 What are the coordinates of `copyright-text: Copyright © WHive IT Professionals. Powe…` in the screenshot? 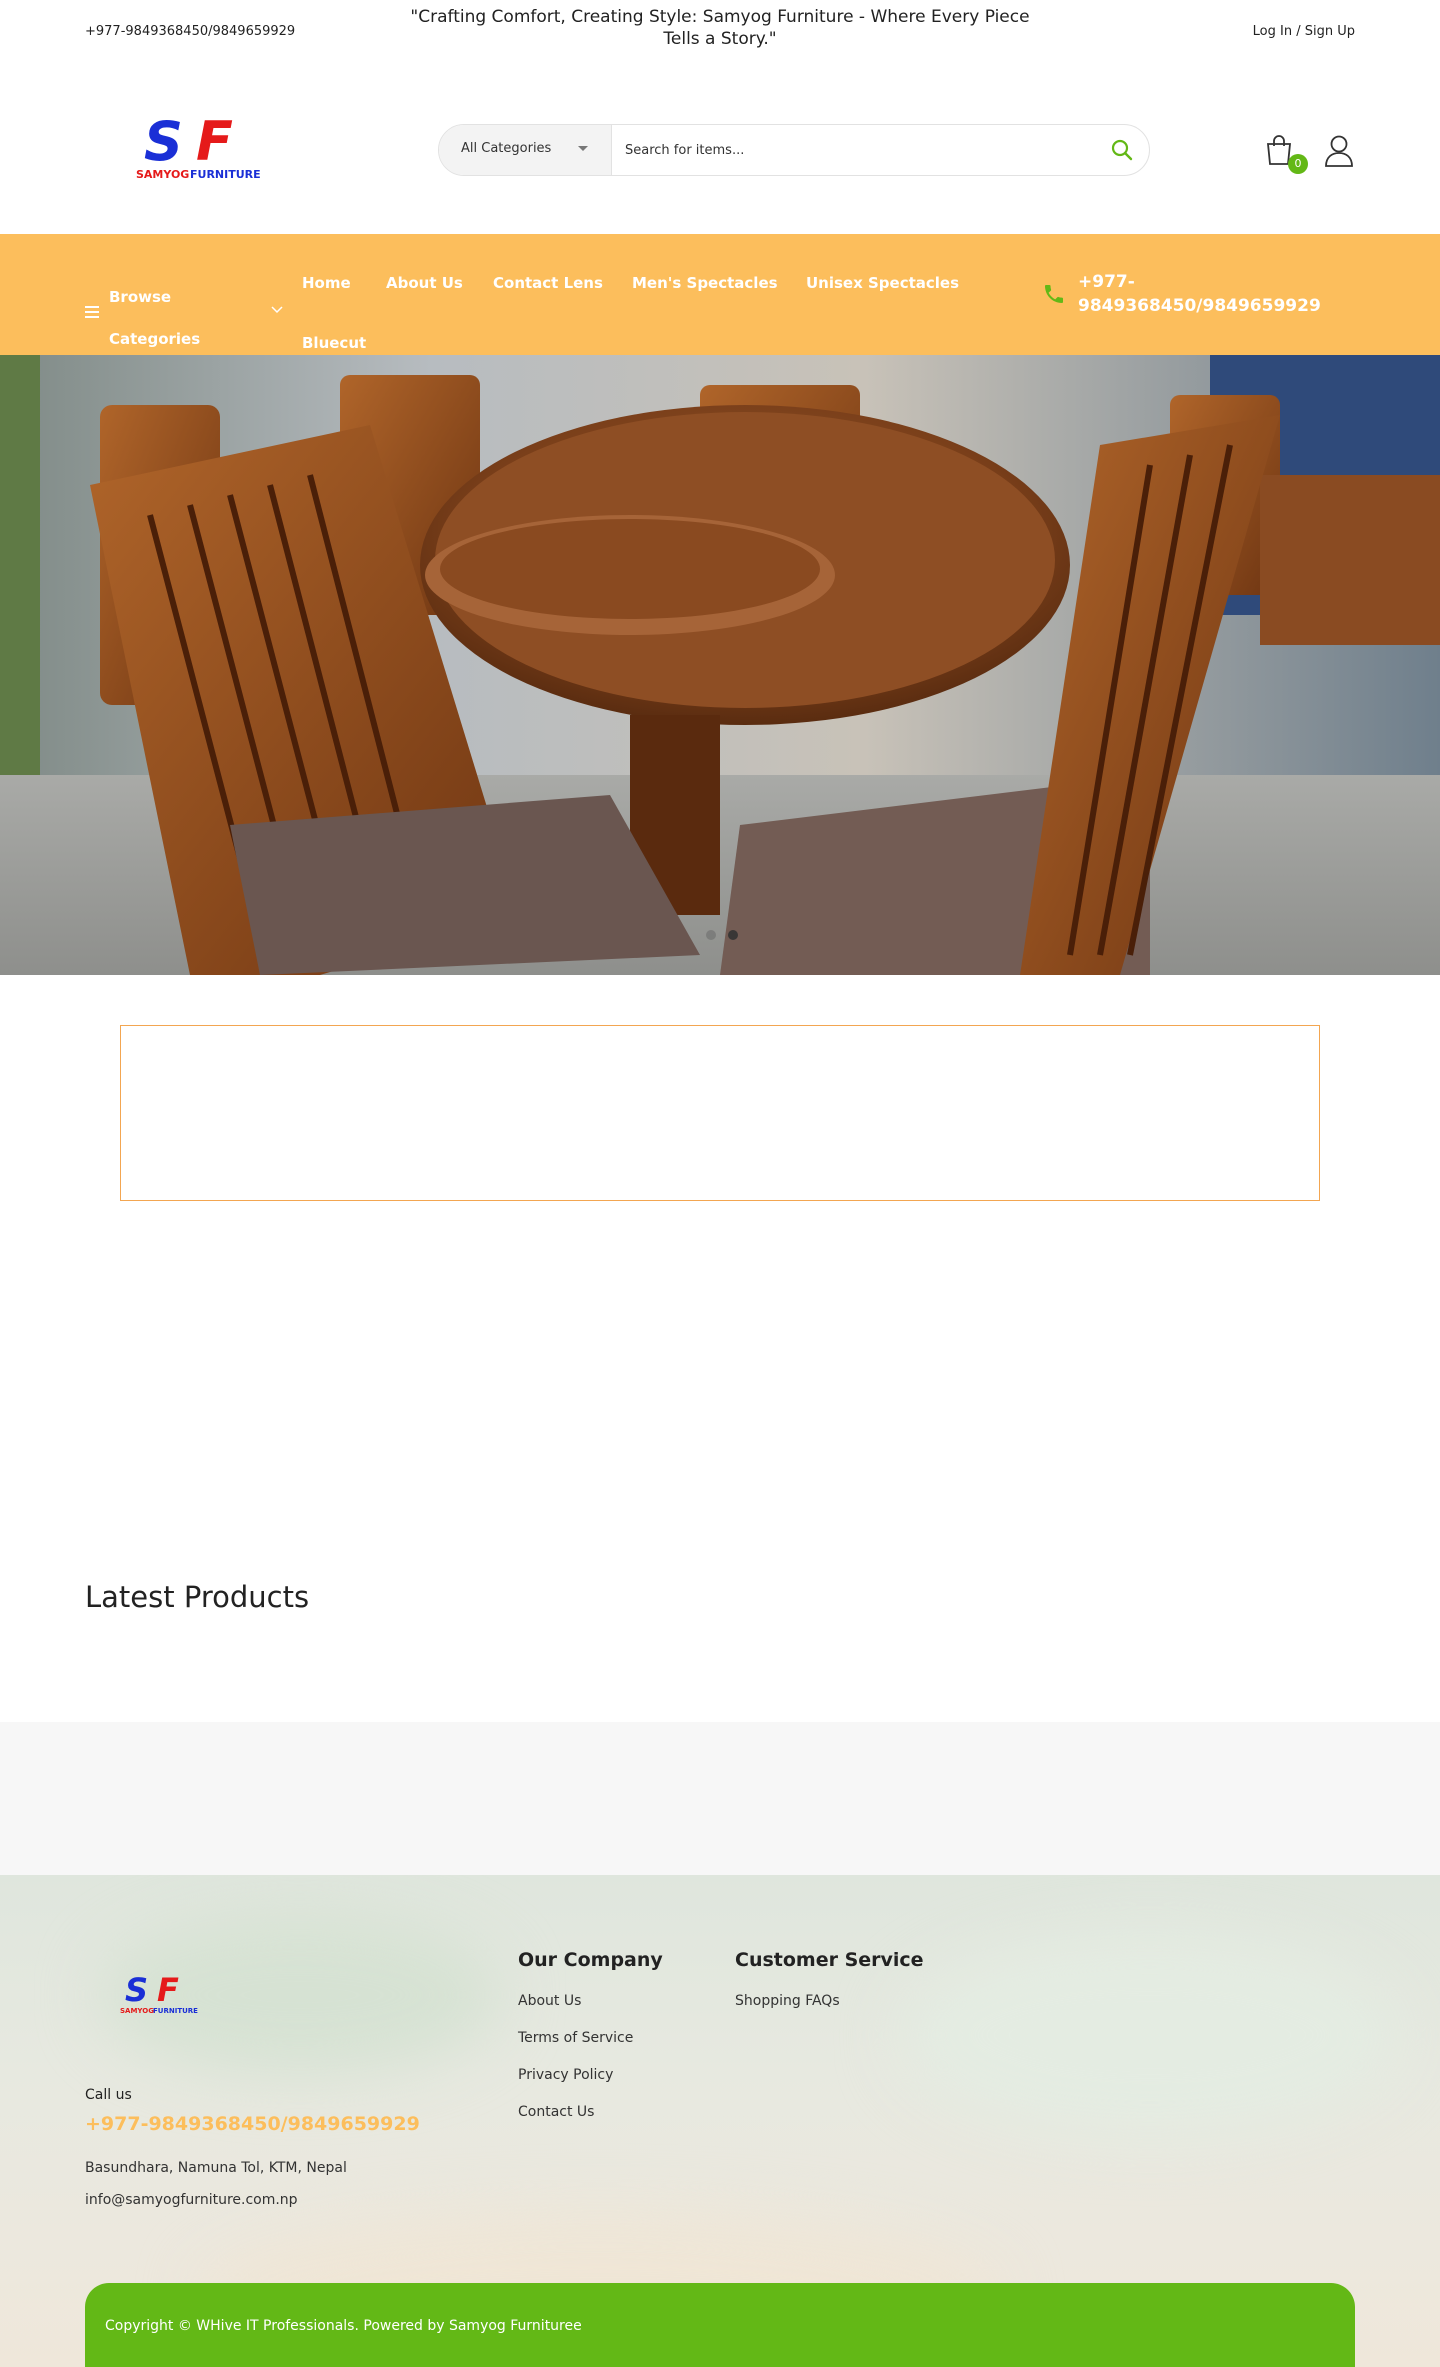 It's located at (343, 2326).